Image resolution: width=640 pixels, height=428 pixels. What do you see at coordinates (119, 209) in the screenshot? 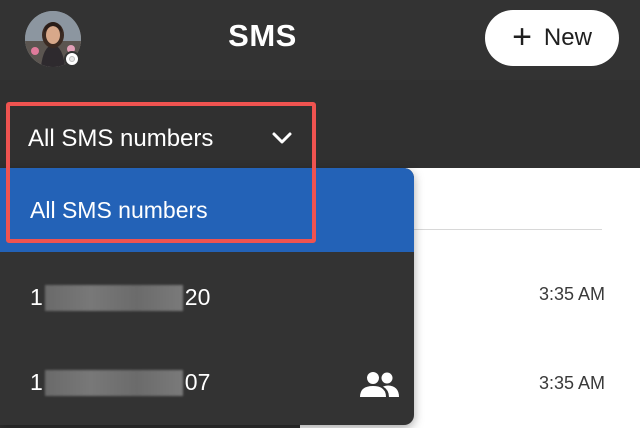
I see `menu-item-label: All SMS numbers` at bounding box center [119, 209].